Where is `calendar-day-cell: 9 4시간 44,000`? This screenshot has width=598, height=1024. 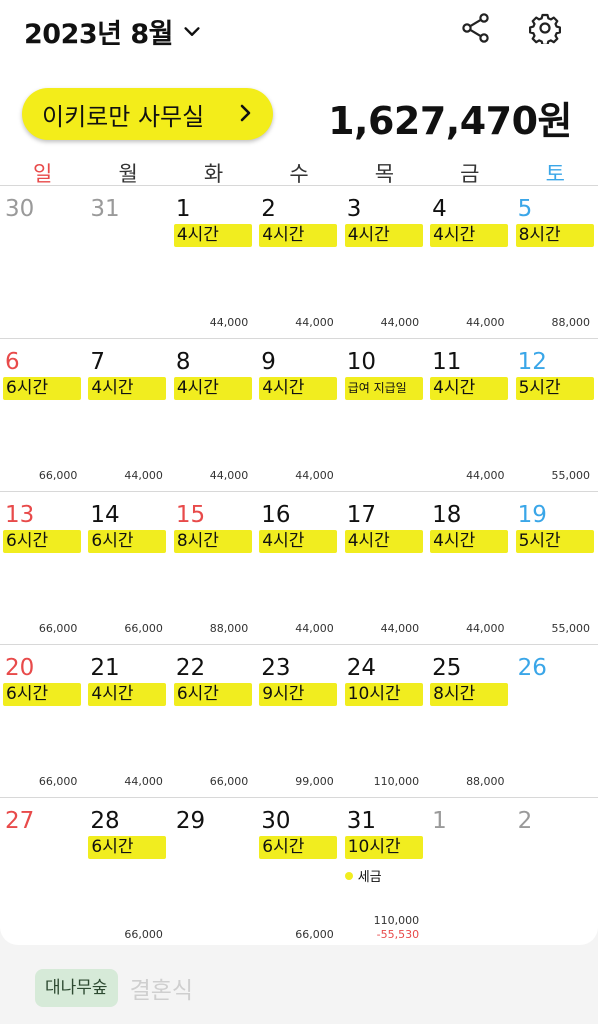
calendar-day-cell: 9 4시간 44,000 is located at coordinates (298, 415).